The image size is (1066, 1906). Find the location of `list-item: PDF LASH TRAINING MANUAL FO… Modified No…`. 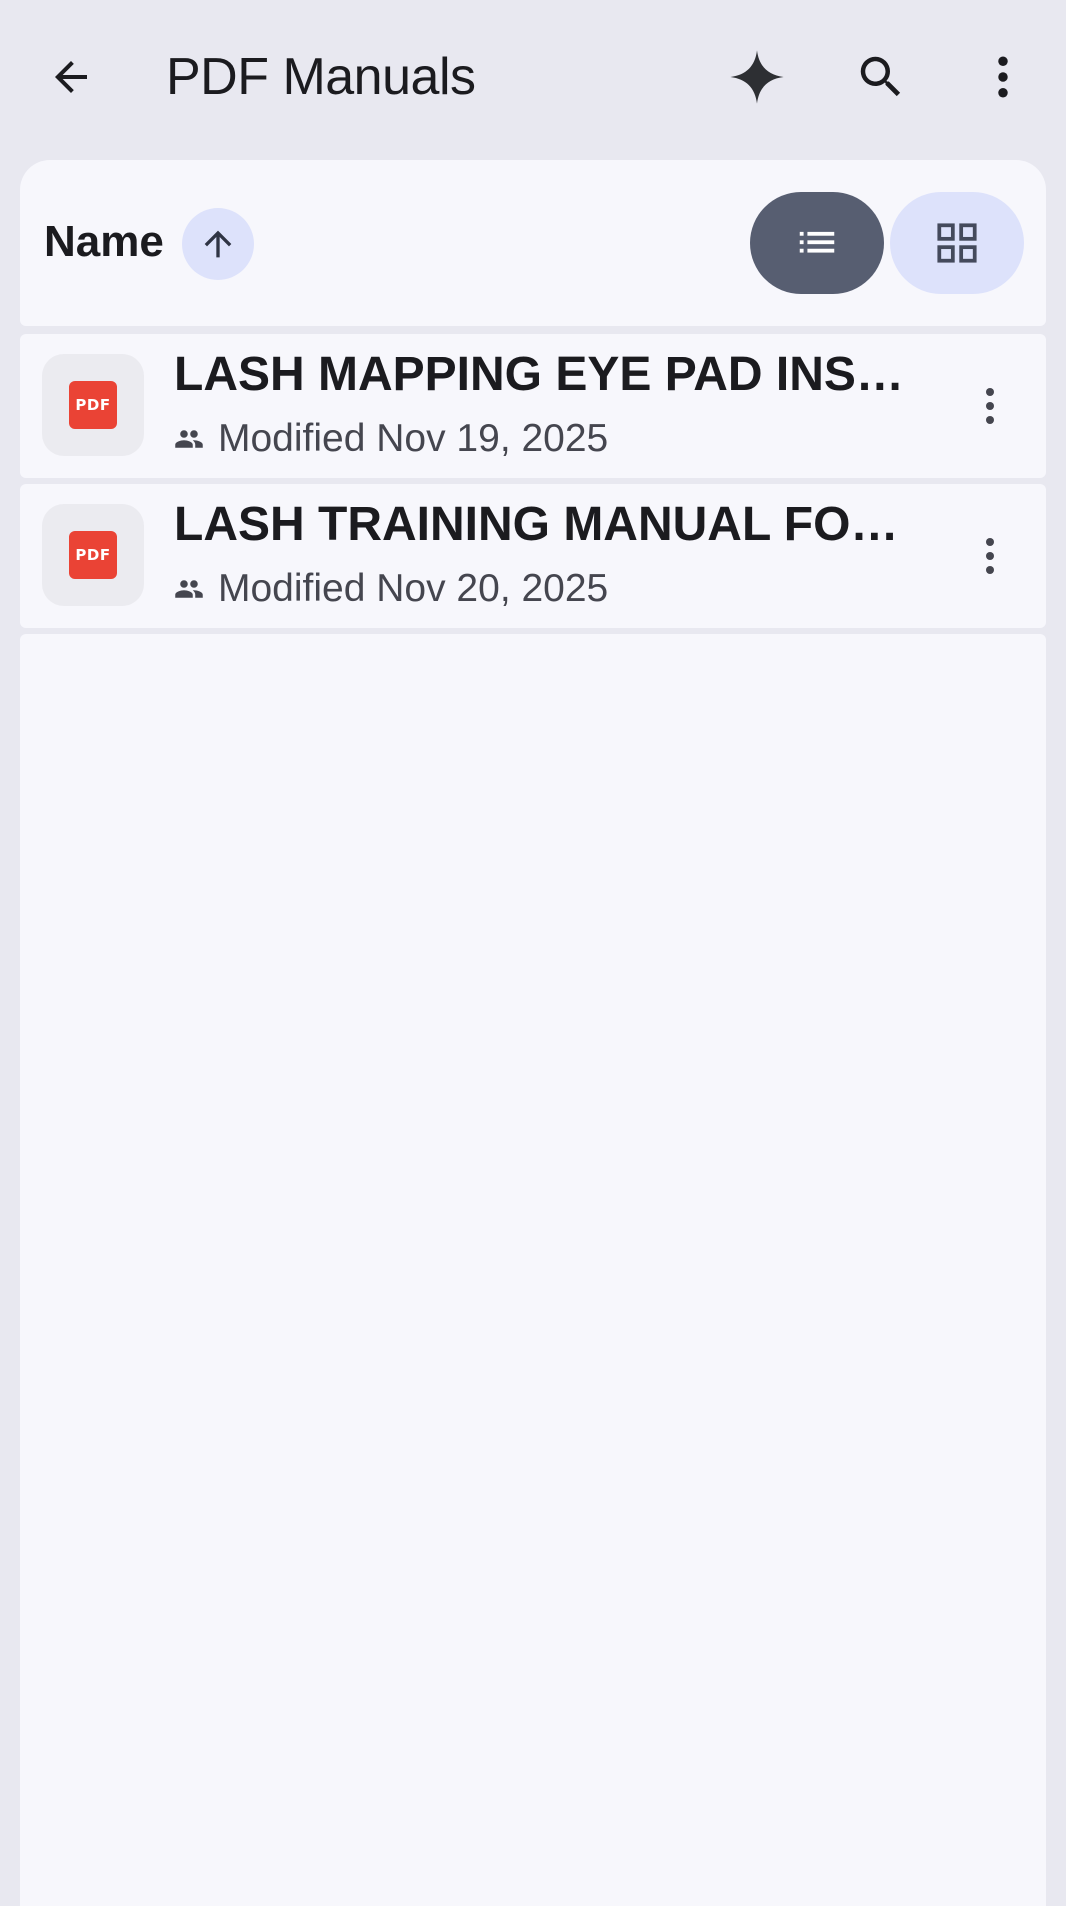

list-item: PDF LASH TRAINING MANUAL FO… Modified No… is located at coordinates (533, 556).